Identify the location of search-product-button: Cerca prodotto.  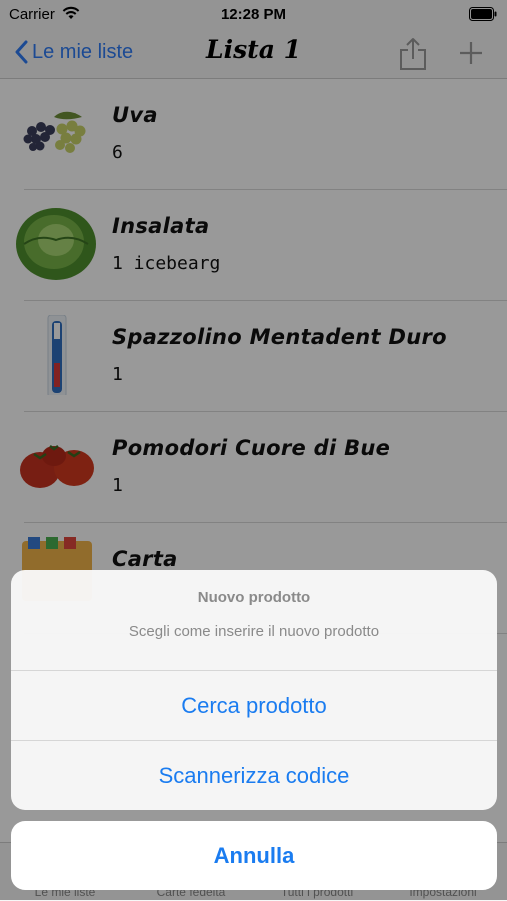
(254, 705).